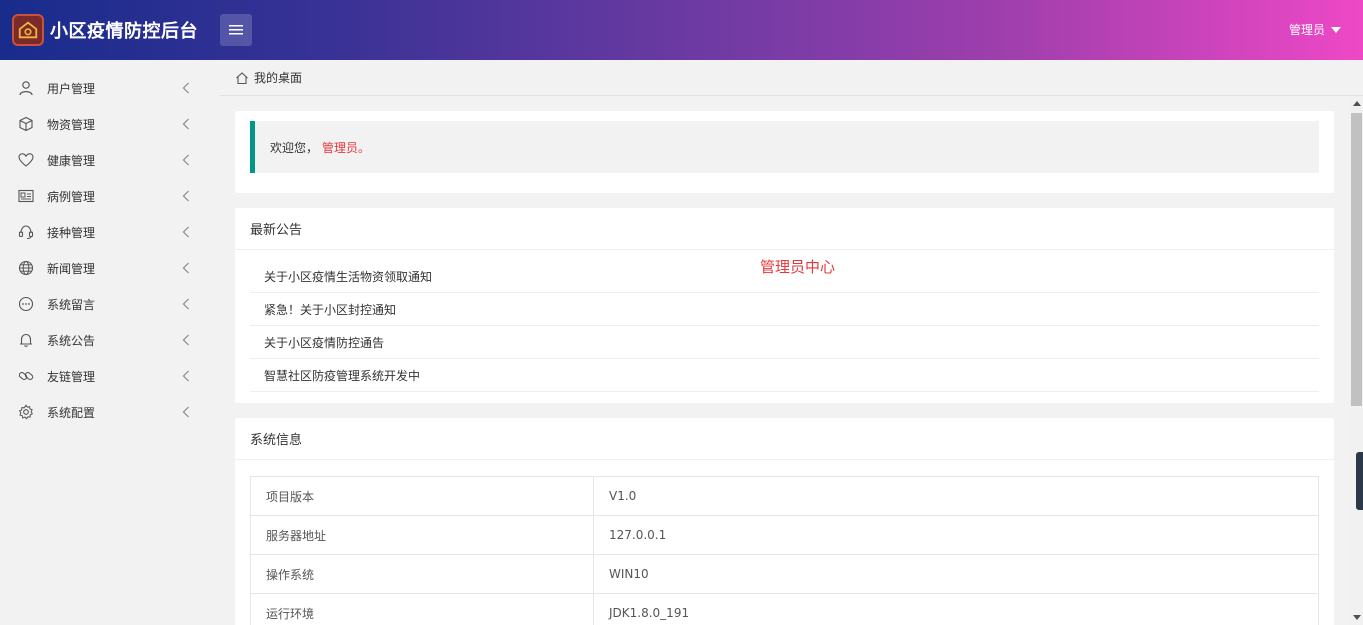  Describe the element at coordinates (422, 535) in the screenshot. I see `info-key: 服务器地址` at that location.